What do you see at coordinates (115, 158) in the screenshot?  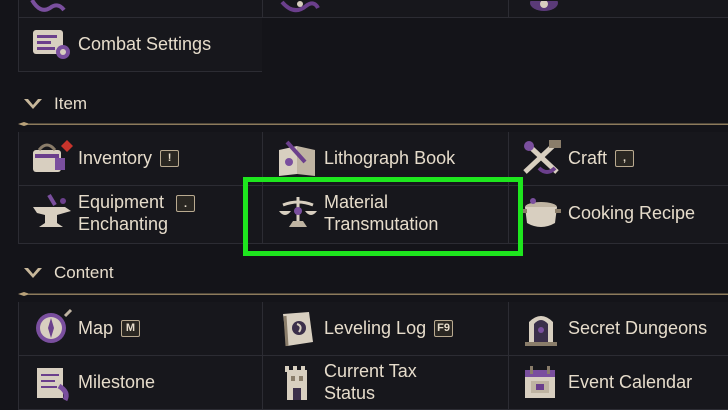 I see `inventory-label: Inventory` at bounding box center [115, 158].